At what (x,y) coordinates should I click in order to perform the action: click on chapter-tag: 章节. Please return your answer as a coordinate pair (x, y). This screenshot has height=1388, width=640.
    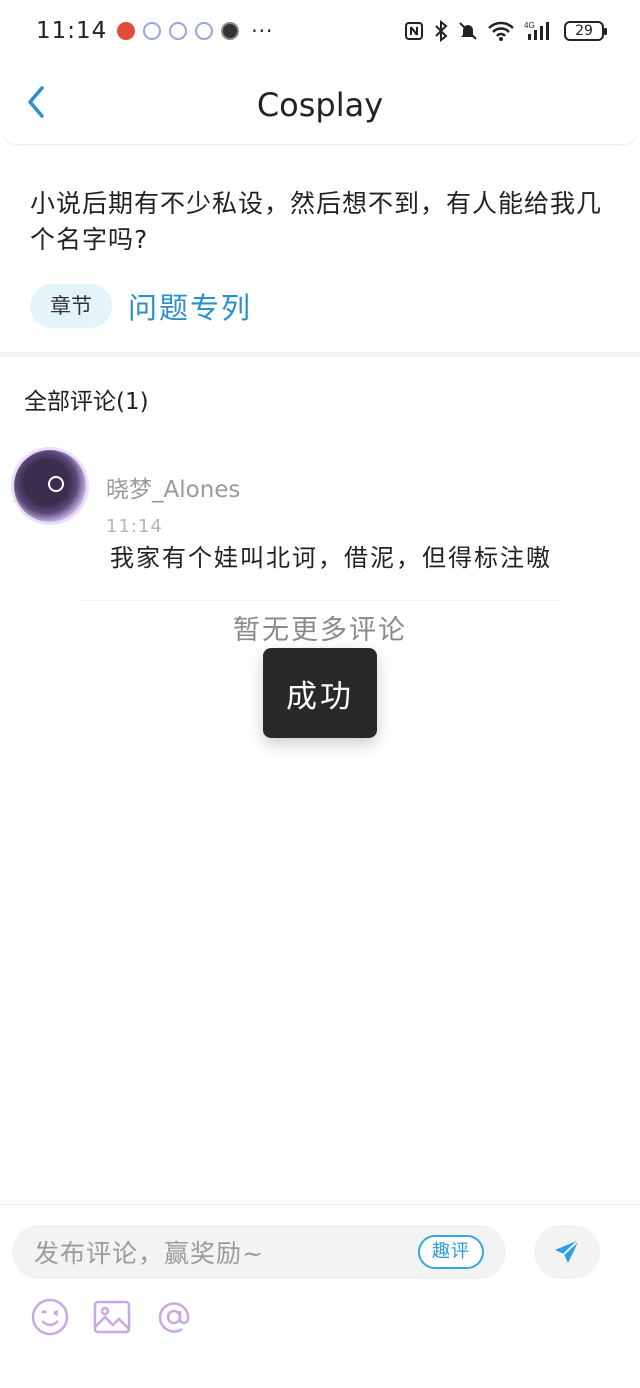
    Looking at the image, I should click on (71, 306).